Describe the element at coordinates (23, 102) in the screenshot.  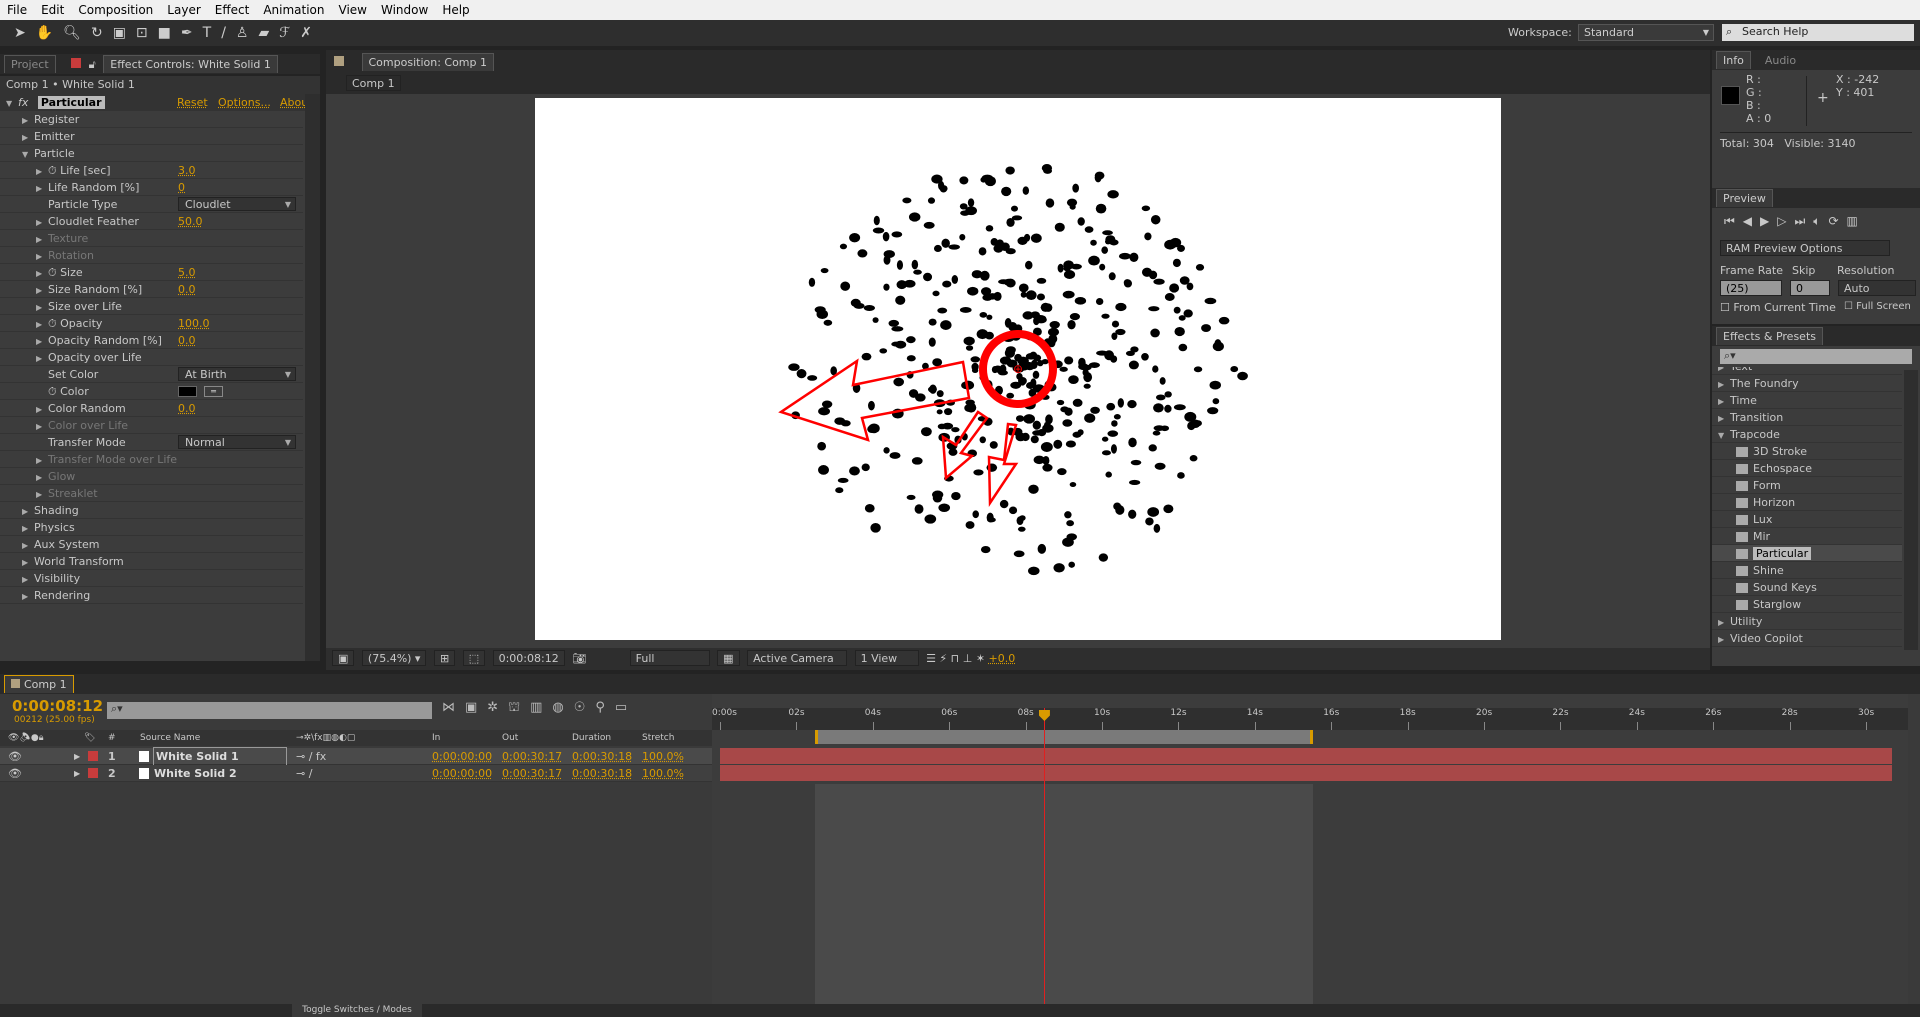
I see `fx-icon: fx` at that location.